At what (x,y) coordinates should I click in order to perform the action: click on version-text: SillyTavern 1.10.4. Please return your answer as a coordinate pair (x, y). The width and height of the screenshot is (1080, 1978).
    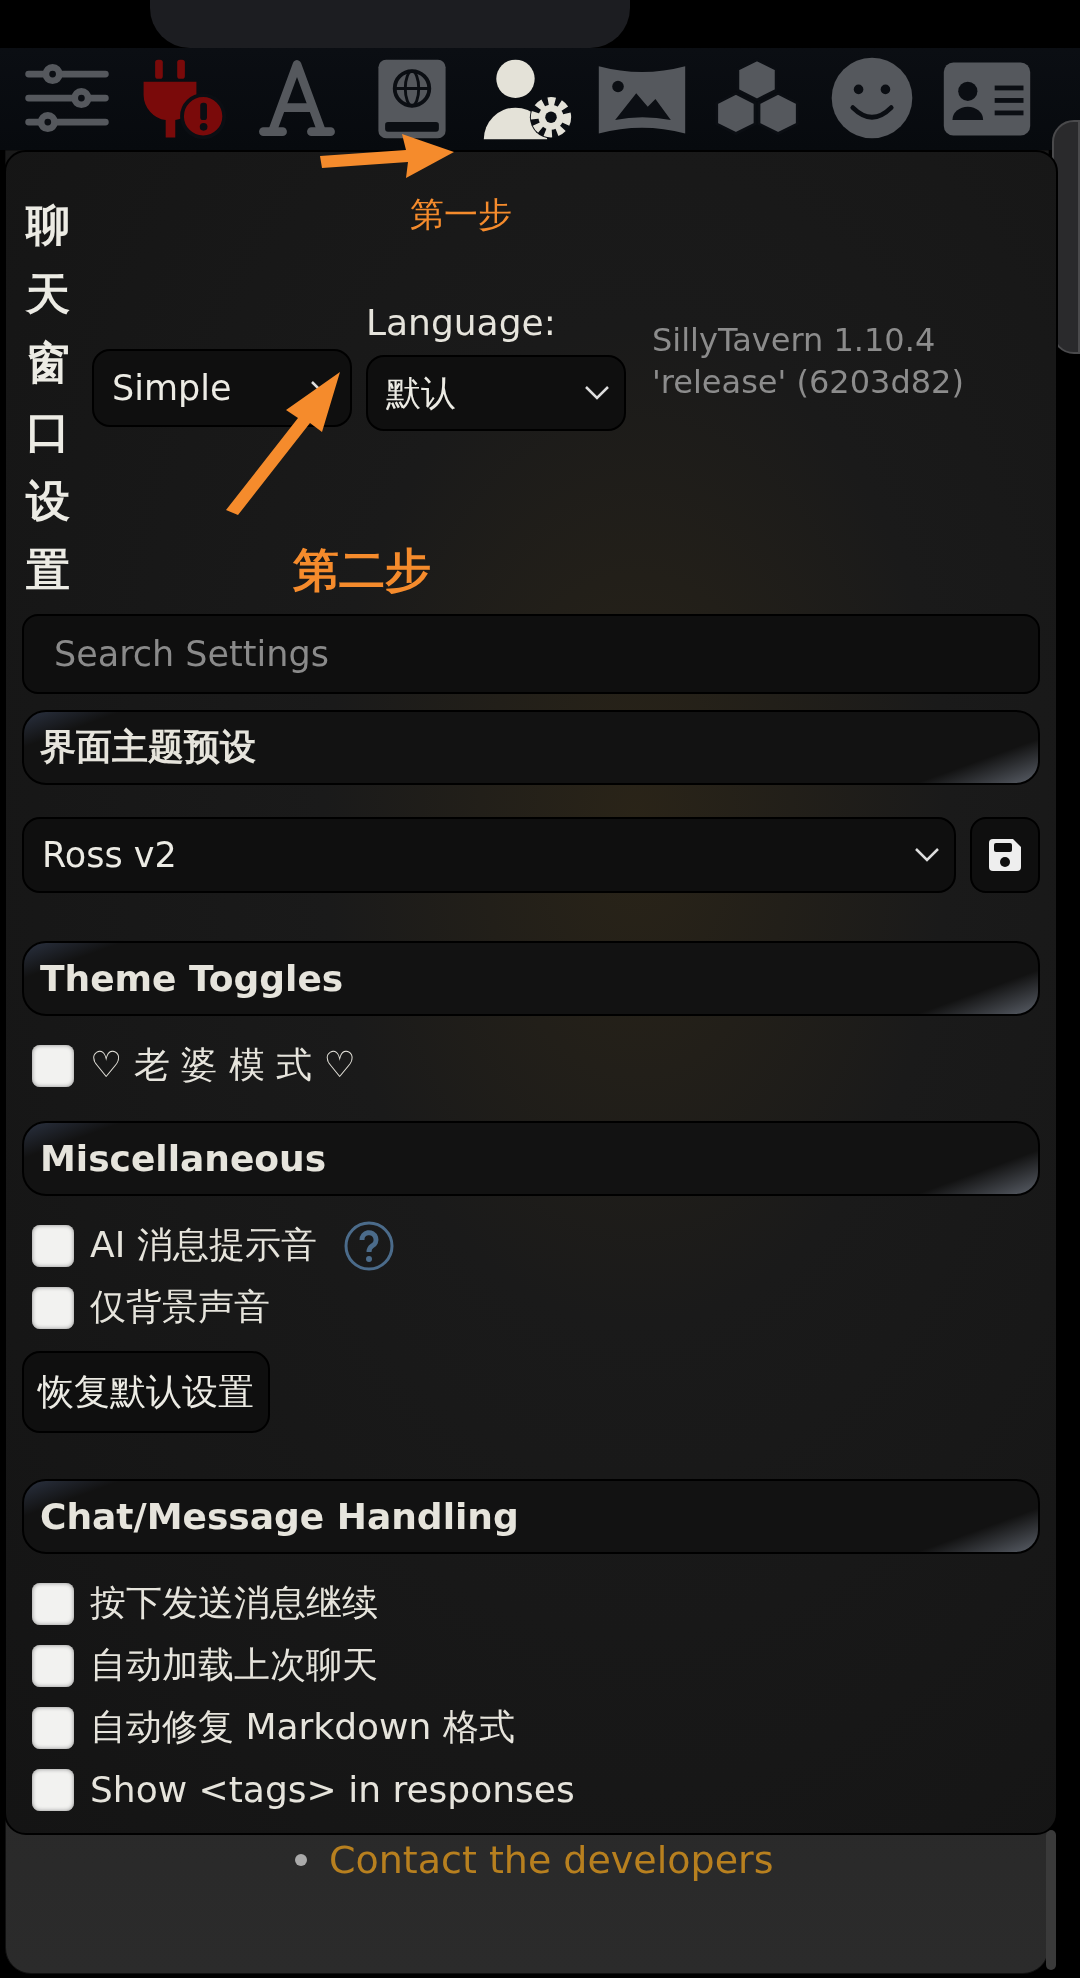
    Looking at the image, I should click on (794, 340).